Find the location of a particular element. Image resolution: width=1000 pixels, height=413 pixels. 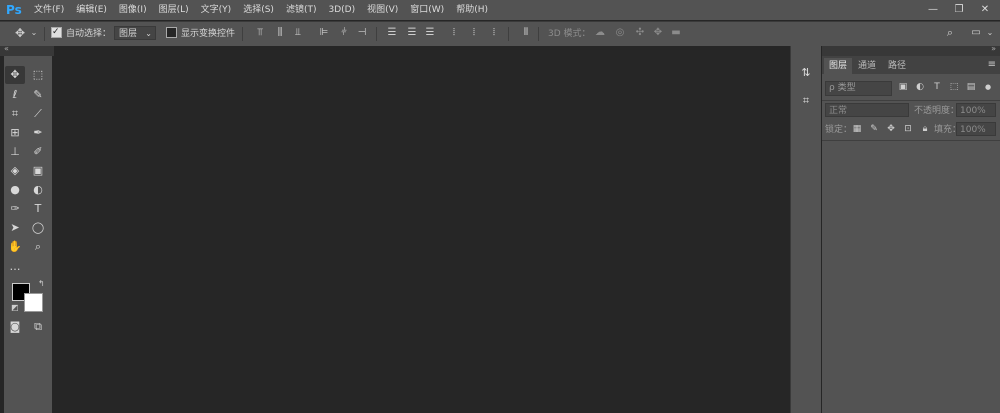

background-color-swatch is located at coordinates (33, 302).